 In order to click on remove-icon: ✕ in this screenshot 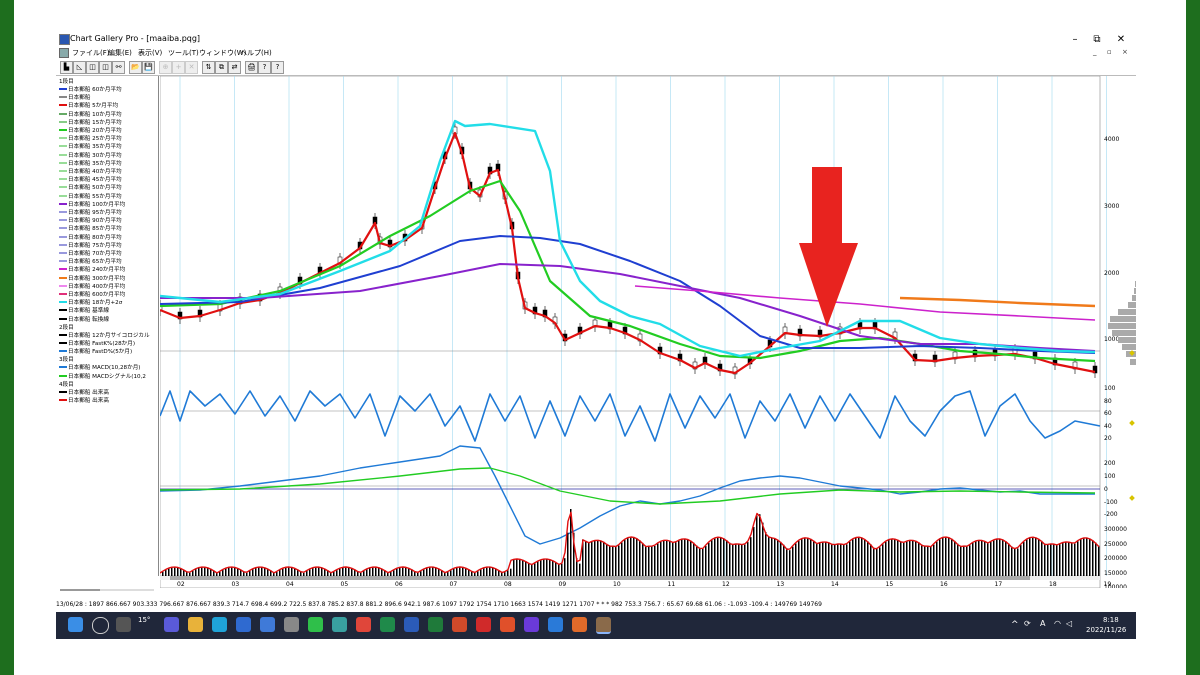, I will do `click(191, 67)`.